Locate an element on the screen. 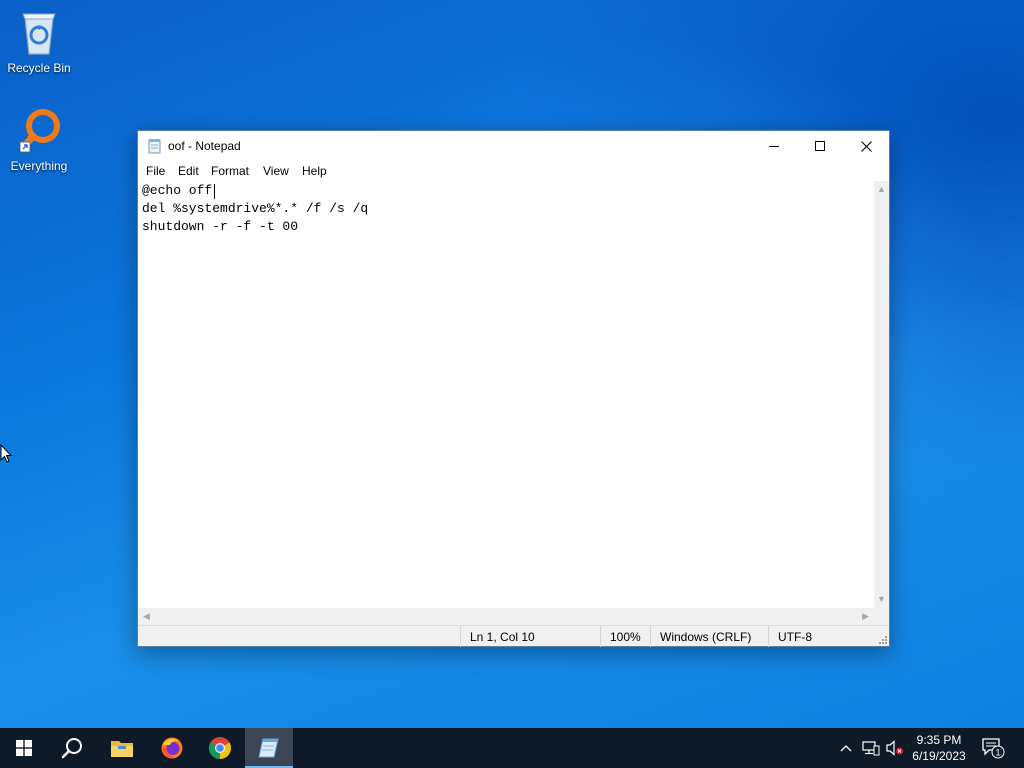  status-line-ending: Windows (CRLF) is located at coordinates (709, 636).